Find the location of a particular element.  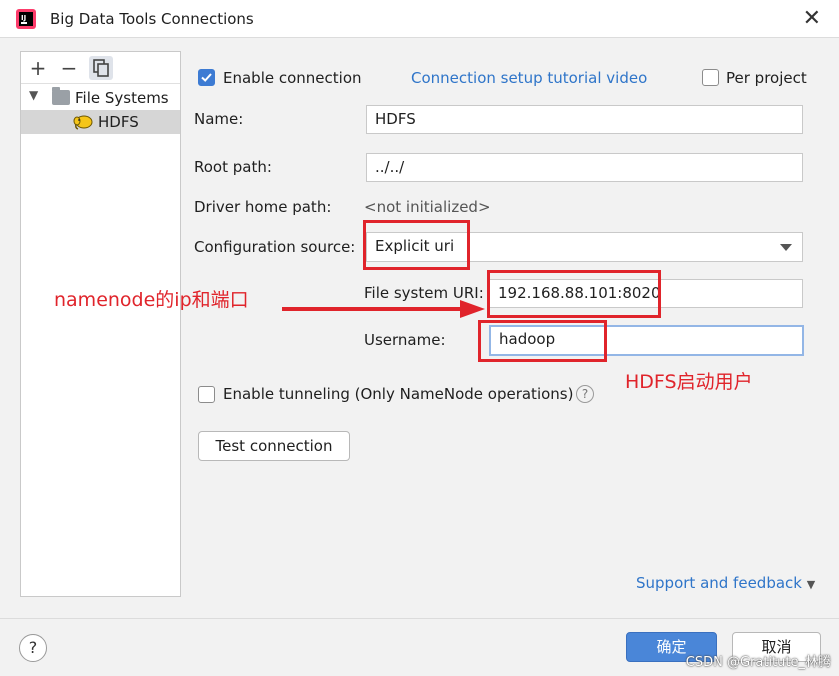

name-label: Name: is located at coordinates (219, 119).